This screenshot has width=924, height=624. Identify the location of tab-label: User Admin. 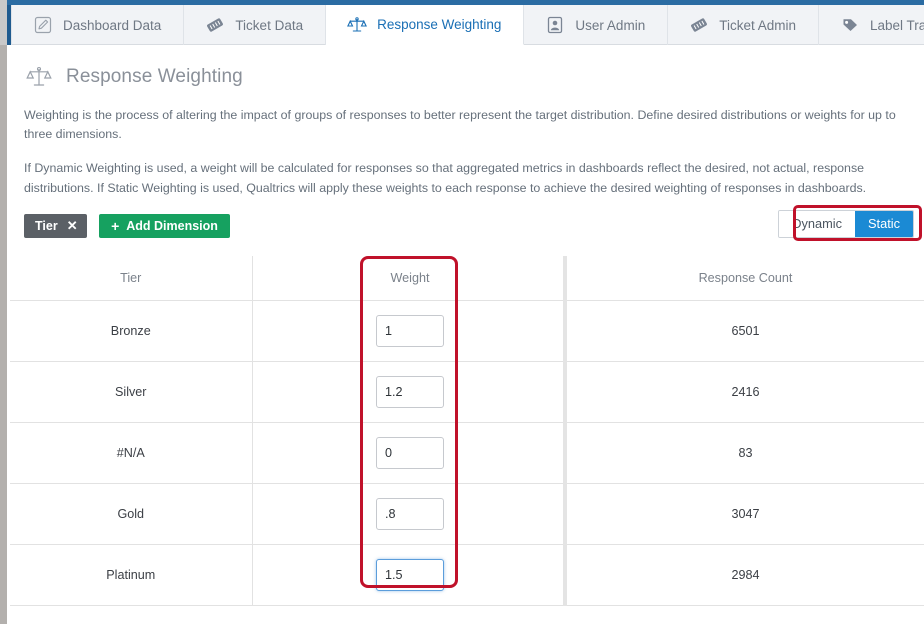
(610, 25).